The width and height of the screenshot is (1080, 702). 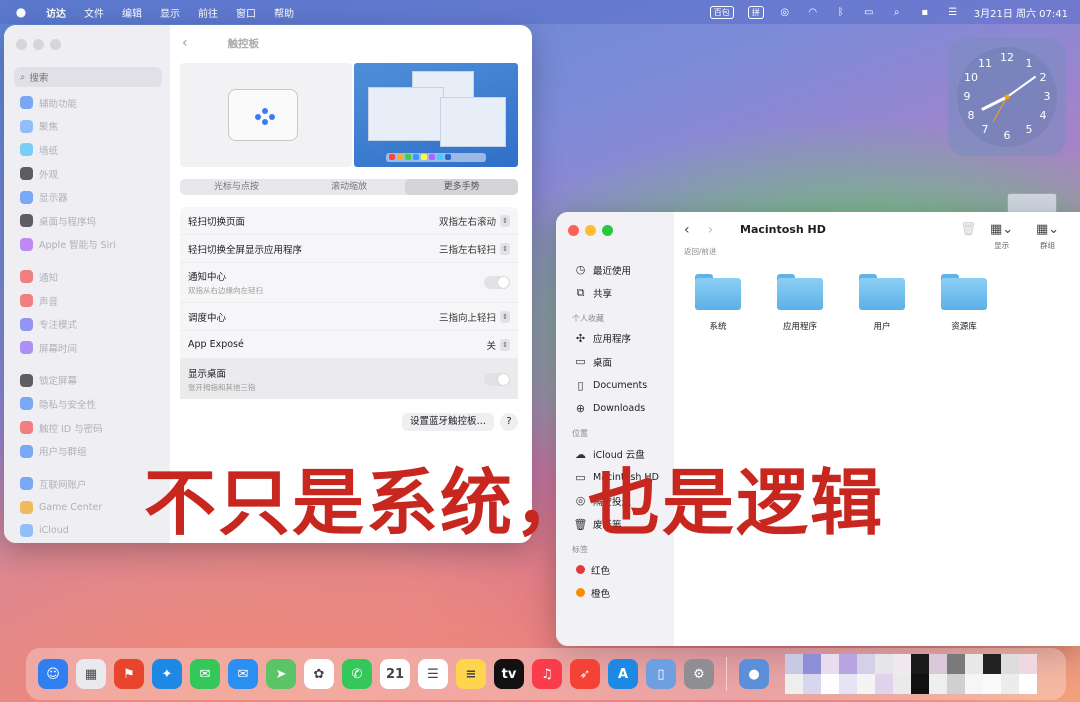 I want to click on rocket-app-icon: ➶, so click(x=585, y=674).